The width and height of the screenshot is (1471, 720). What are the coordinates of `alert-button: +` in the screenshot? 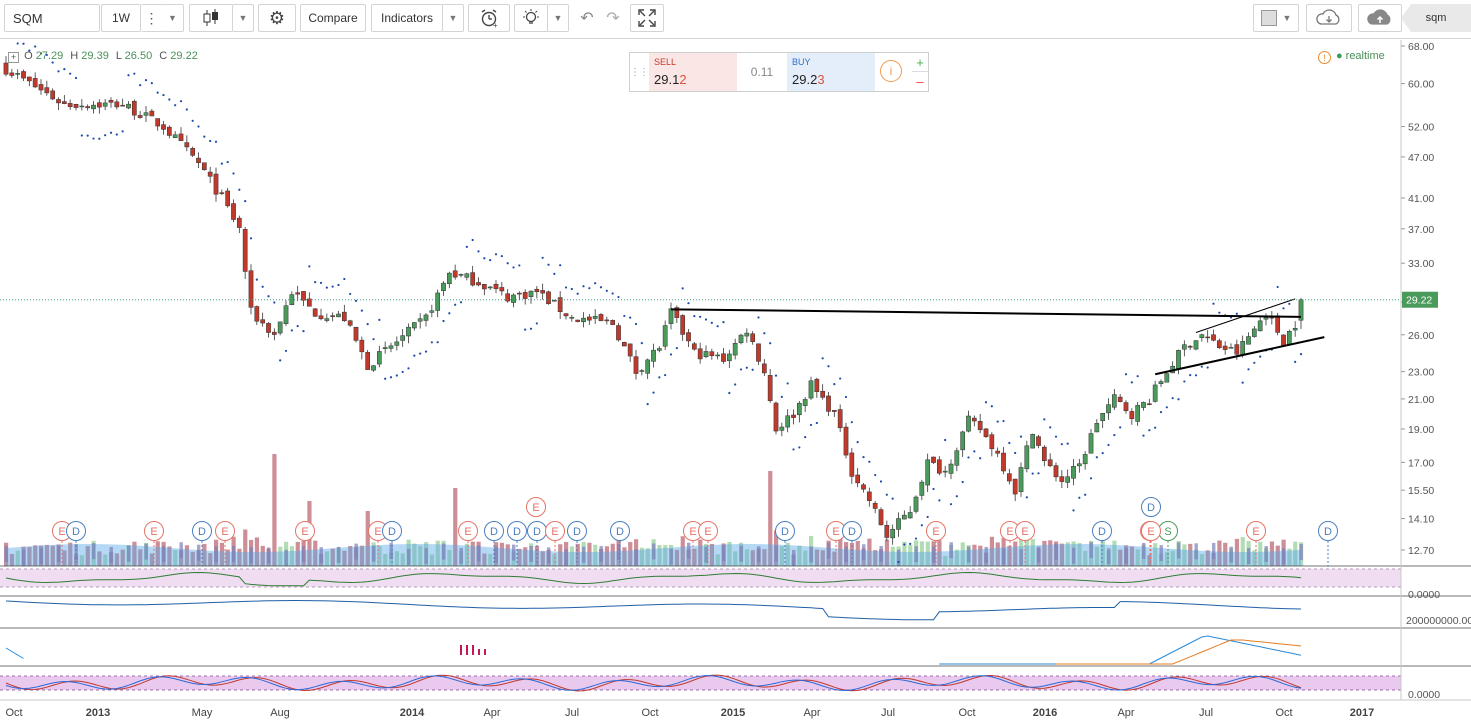 It's located at (489, 18).